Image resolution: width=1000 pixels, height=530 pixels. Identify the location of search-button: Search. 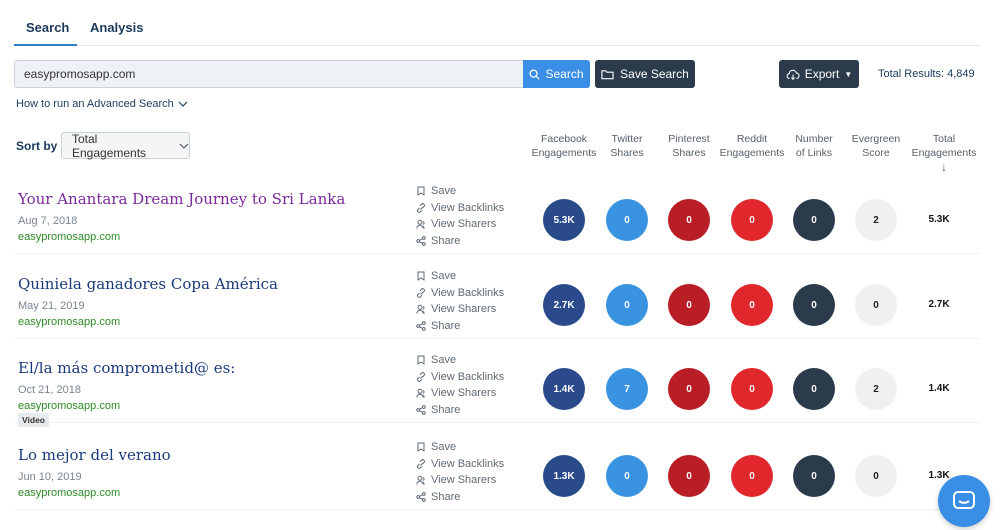
(556, 74).